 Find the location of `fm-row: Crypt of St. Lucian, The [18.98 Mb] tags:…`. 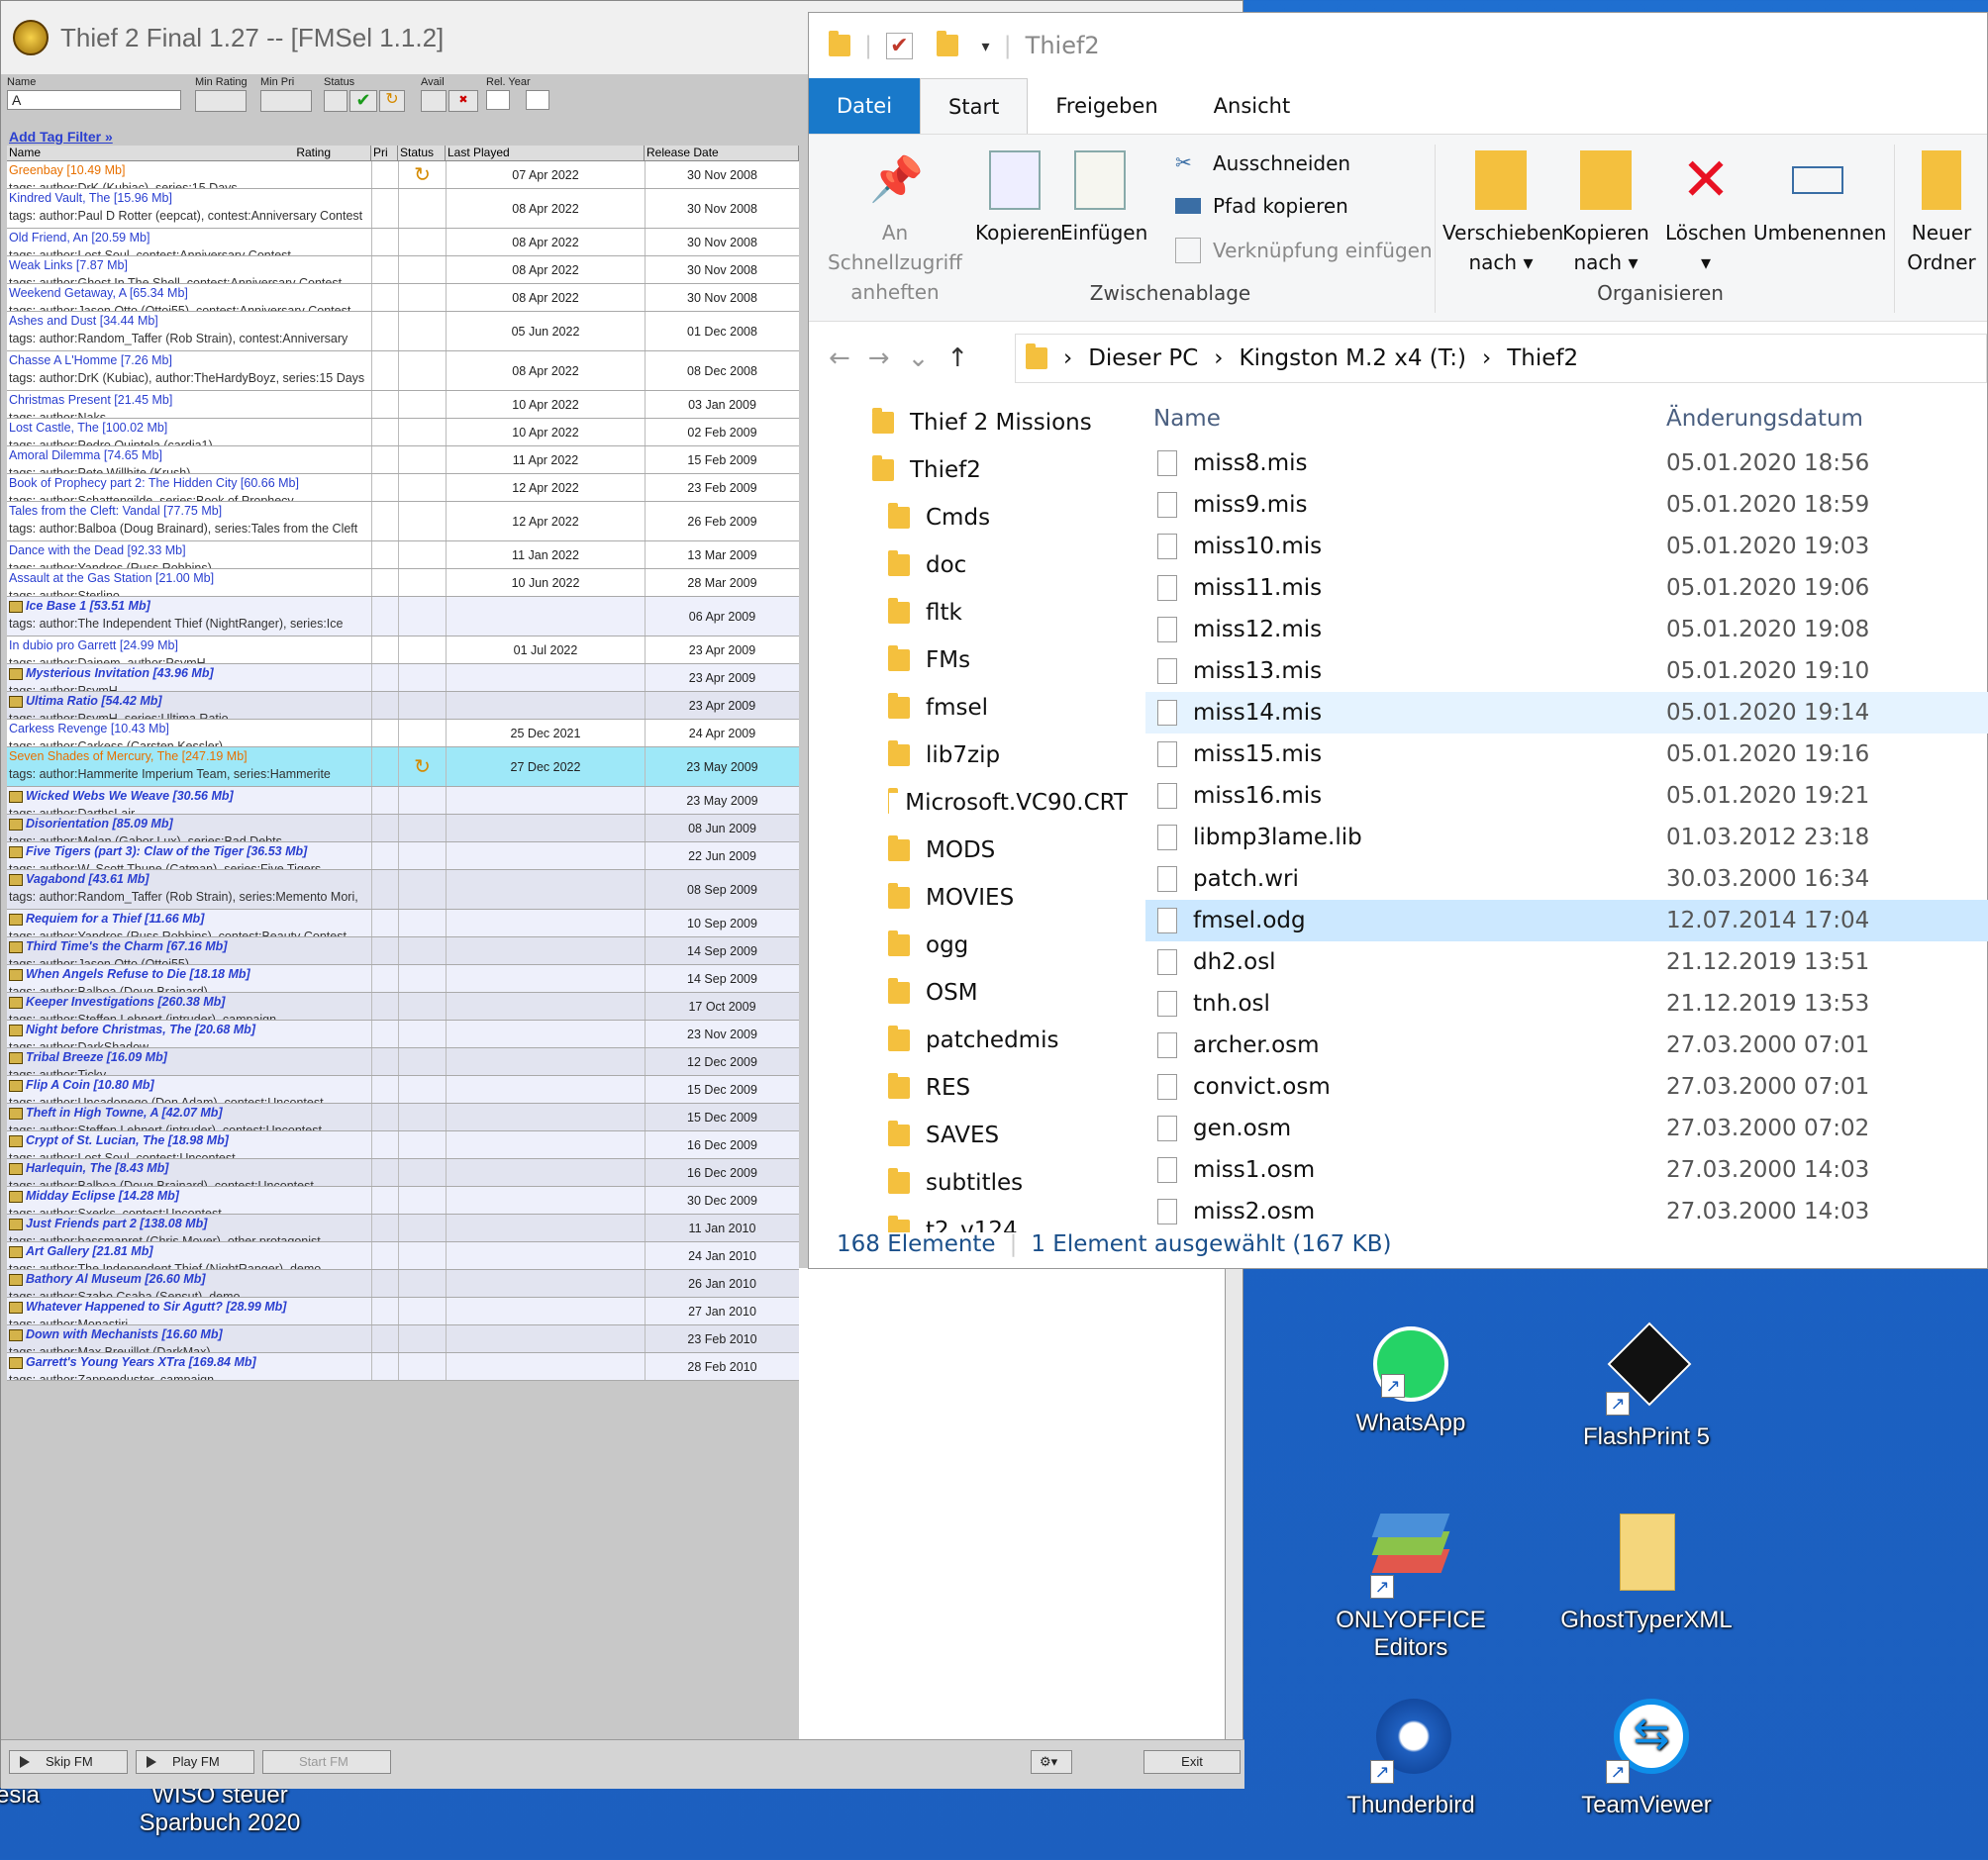

fm-row: Crypt of St. Lucian, The [18.98 Mb] tags:… is located at coordinates (403, 1145).